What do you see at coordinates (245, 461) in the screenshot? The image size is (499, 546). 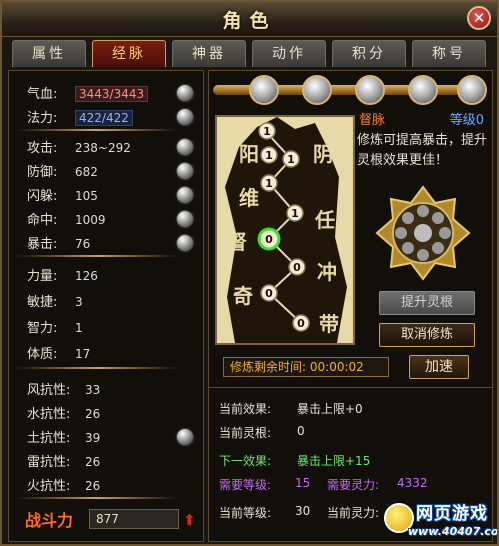 I see `next-effect-label: 下一效果:` at bounding box center [245, 461].